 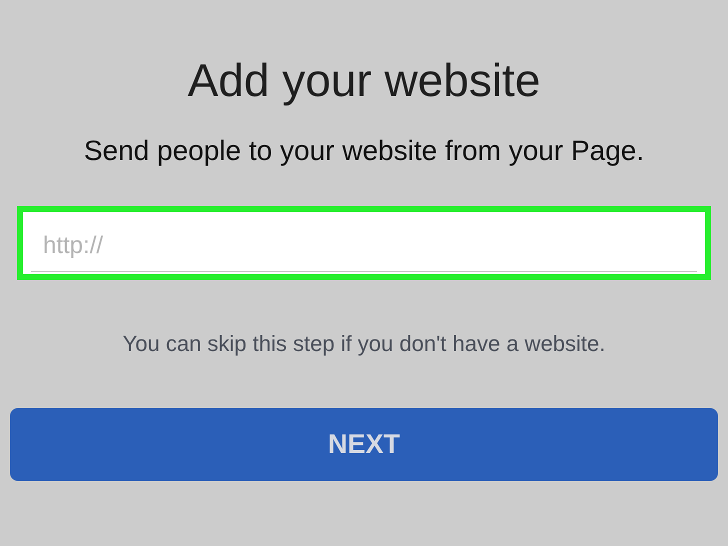 What do you see at coordinates (364, 80) in the screenshot?
I see `page-title: Add your website` at bounding box center [364, 80].